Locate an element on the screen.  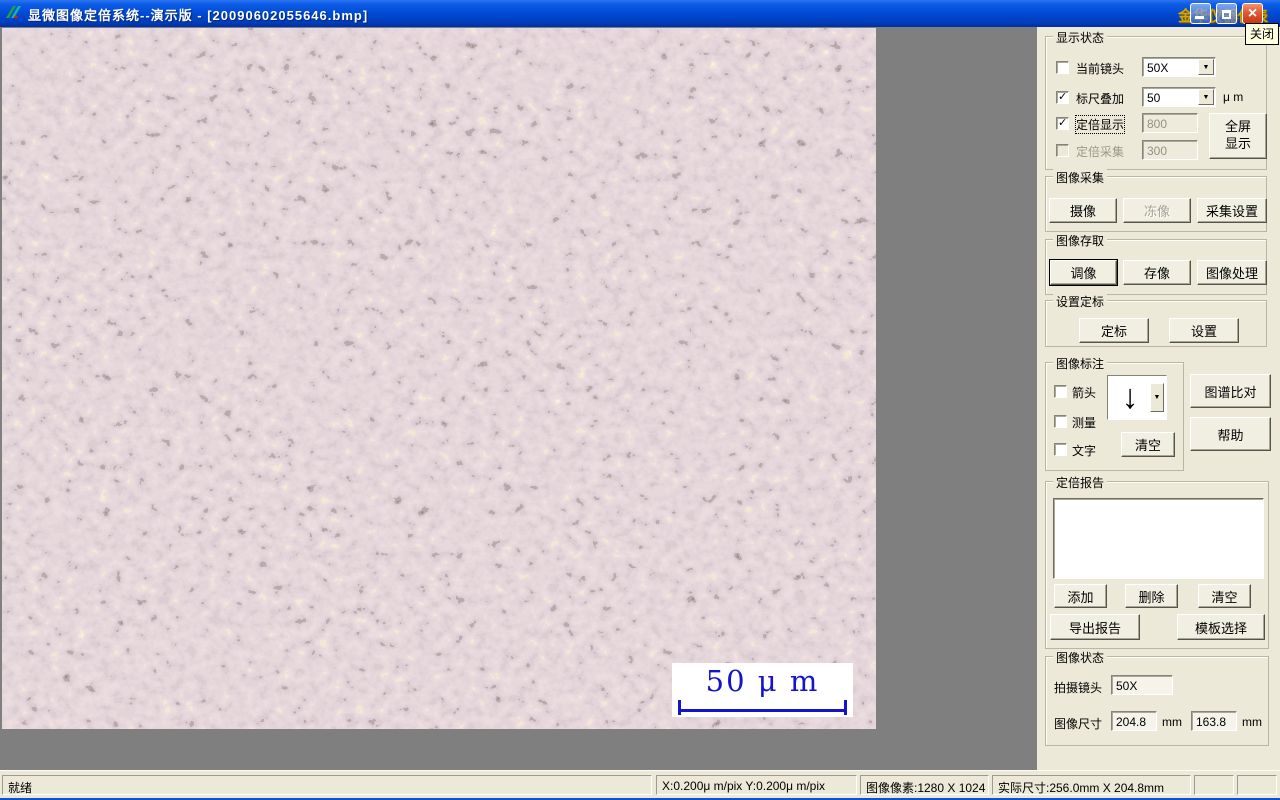
group-title: 图像采集 is located at coordinates (1080, 177).